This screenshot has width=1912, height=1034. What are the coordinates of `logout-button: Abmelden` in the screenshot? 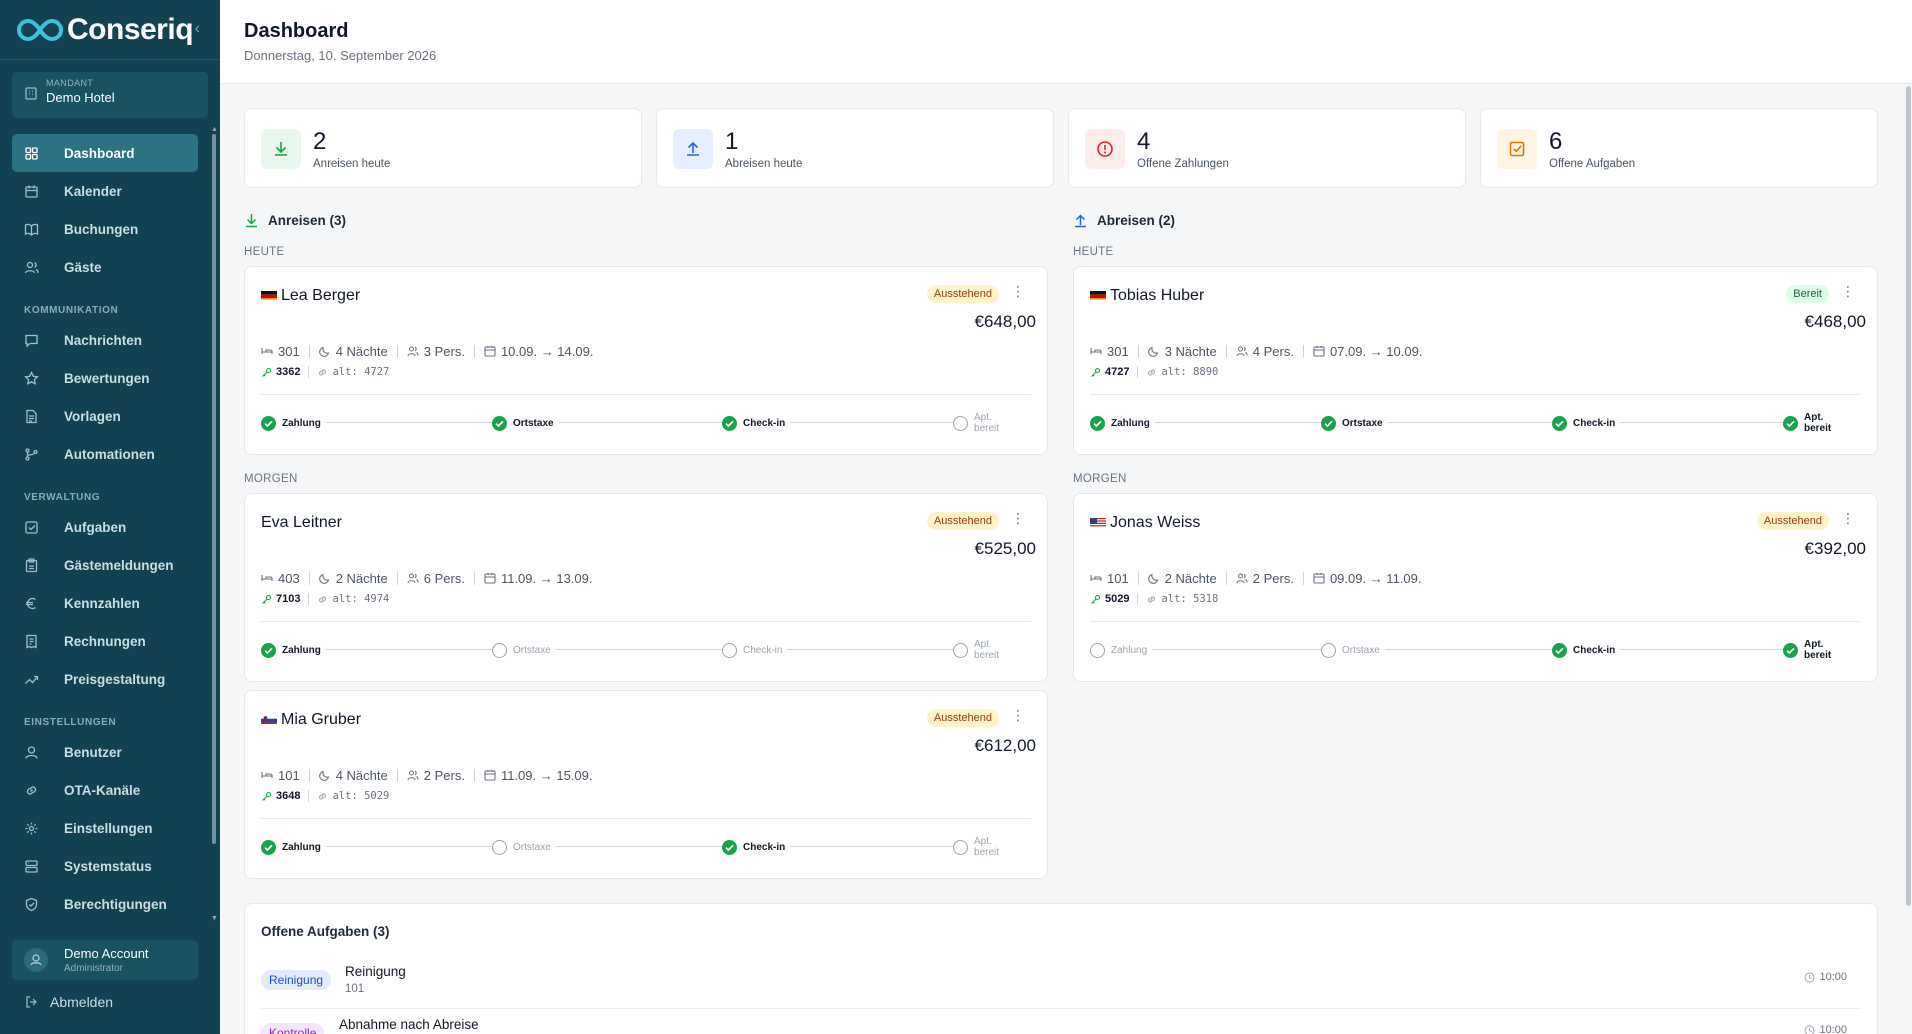 It's located at (68, 1002).